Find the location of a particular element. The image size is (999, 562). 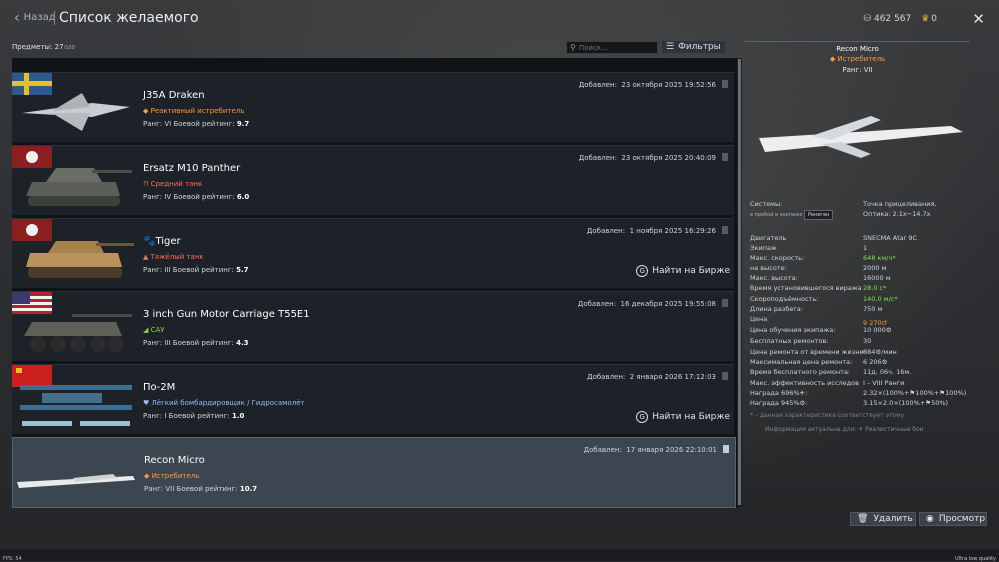

silver-lions-icon: ⛁ is located at coordinates (867, 19).